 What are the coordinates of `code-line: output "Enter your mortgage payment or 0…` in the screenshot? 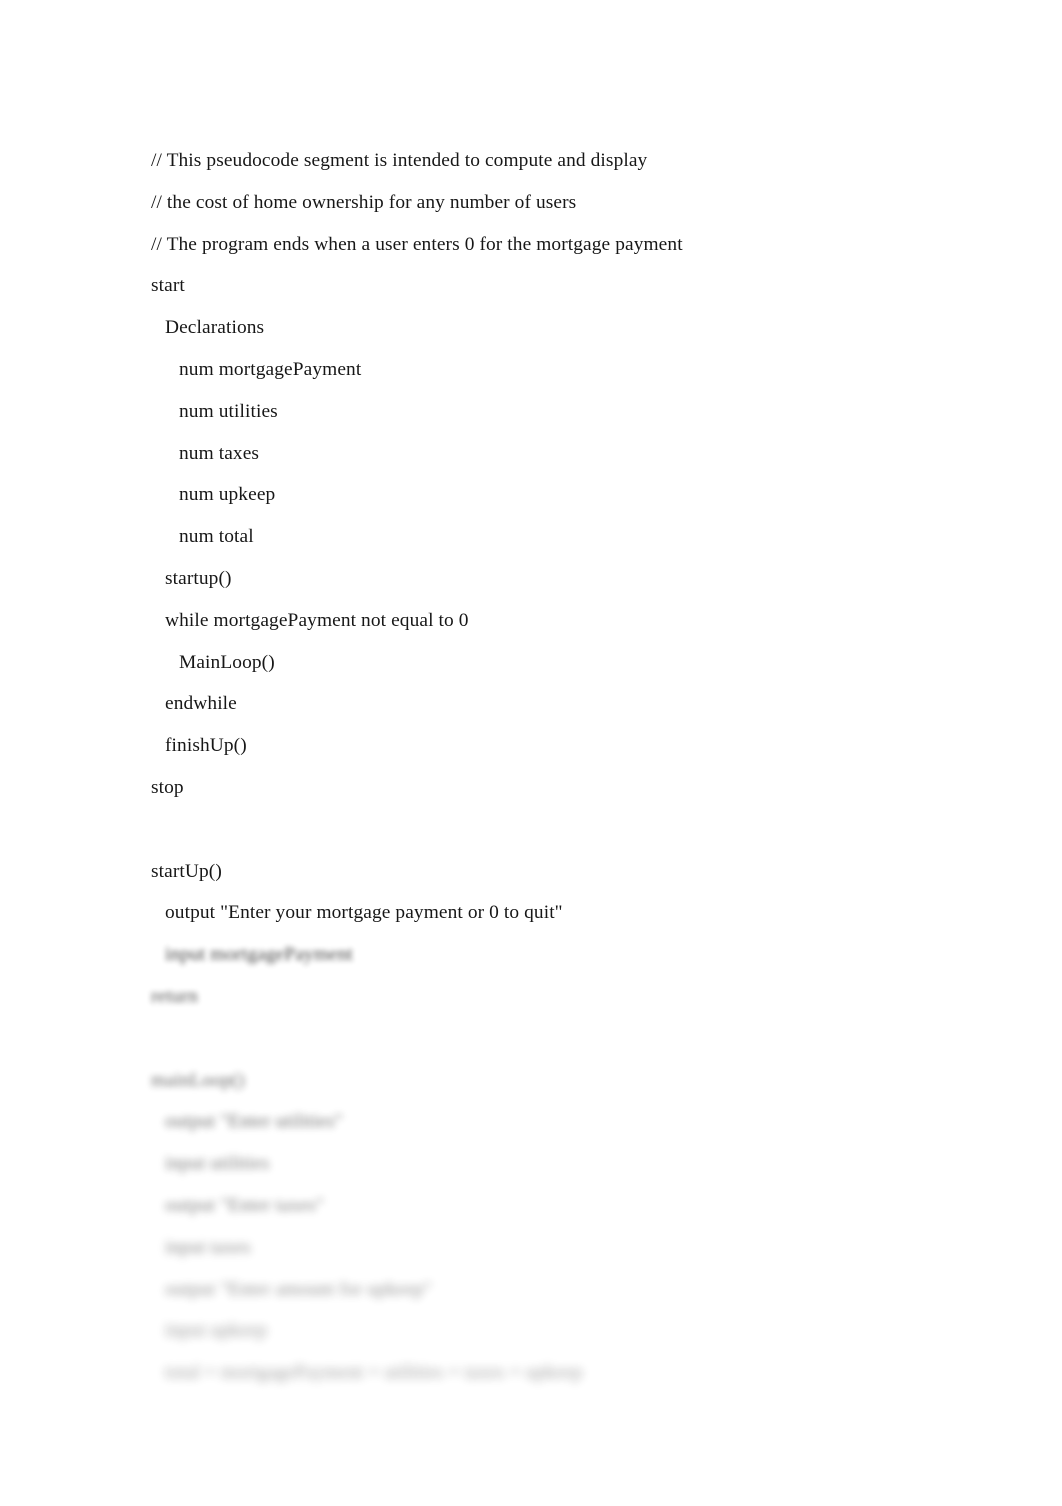 It's located at (364, 913).